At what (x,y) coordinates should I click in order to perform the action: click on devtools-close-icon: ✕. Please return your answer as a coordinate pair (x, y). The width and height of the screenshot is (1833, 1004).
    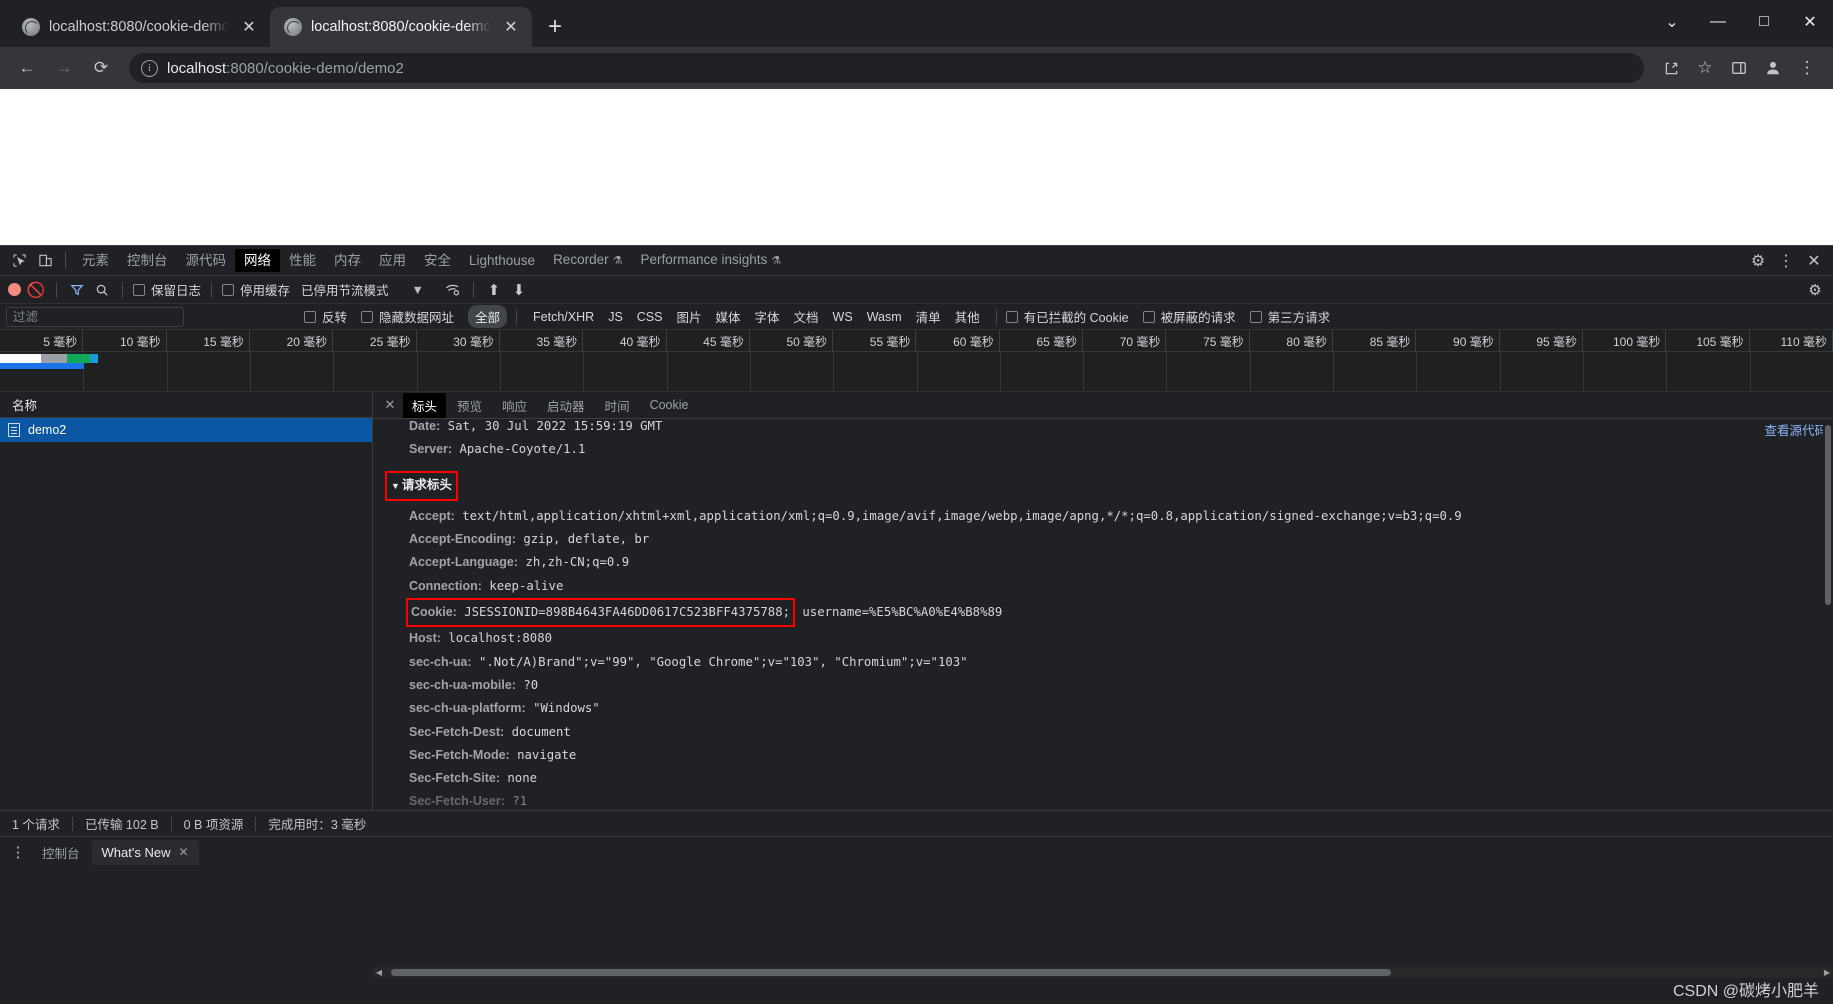
    Looking at the image, I should click on (1814, 261).